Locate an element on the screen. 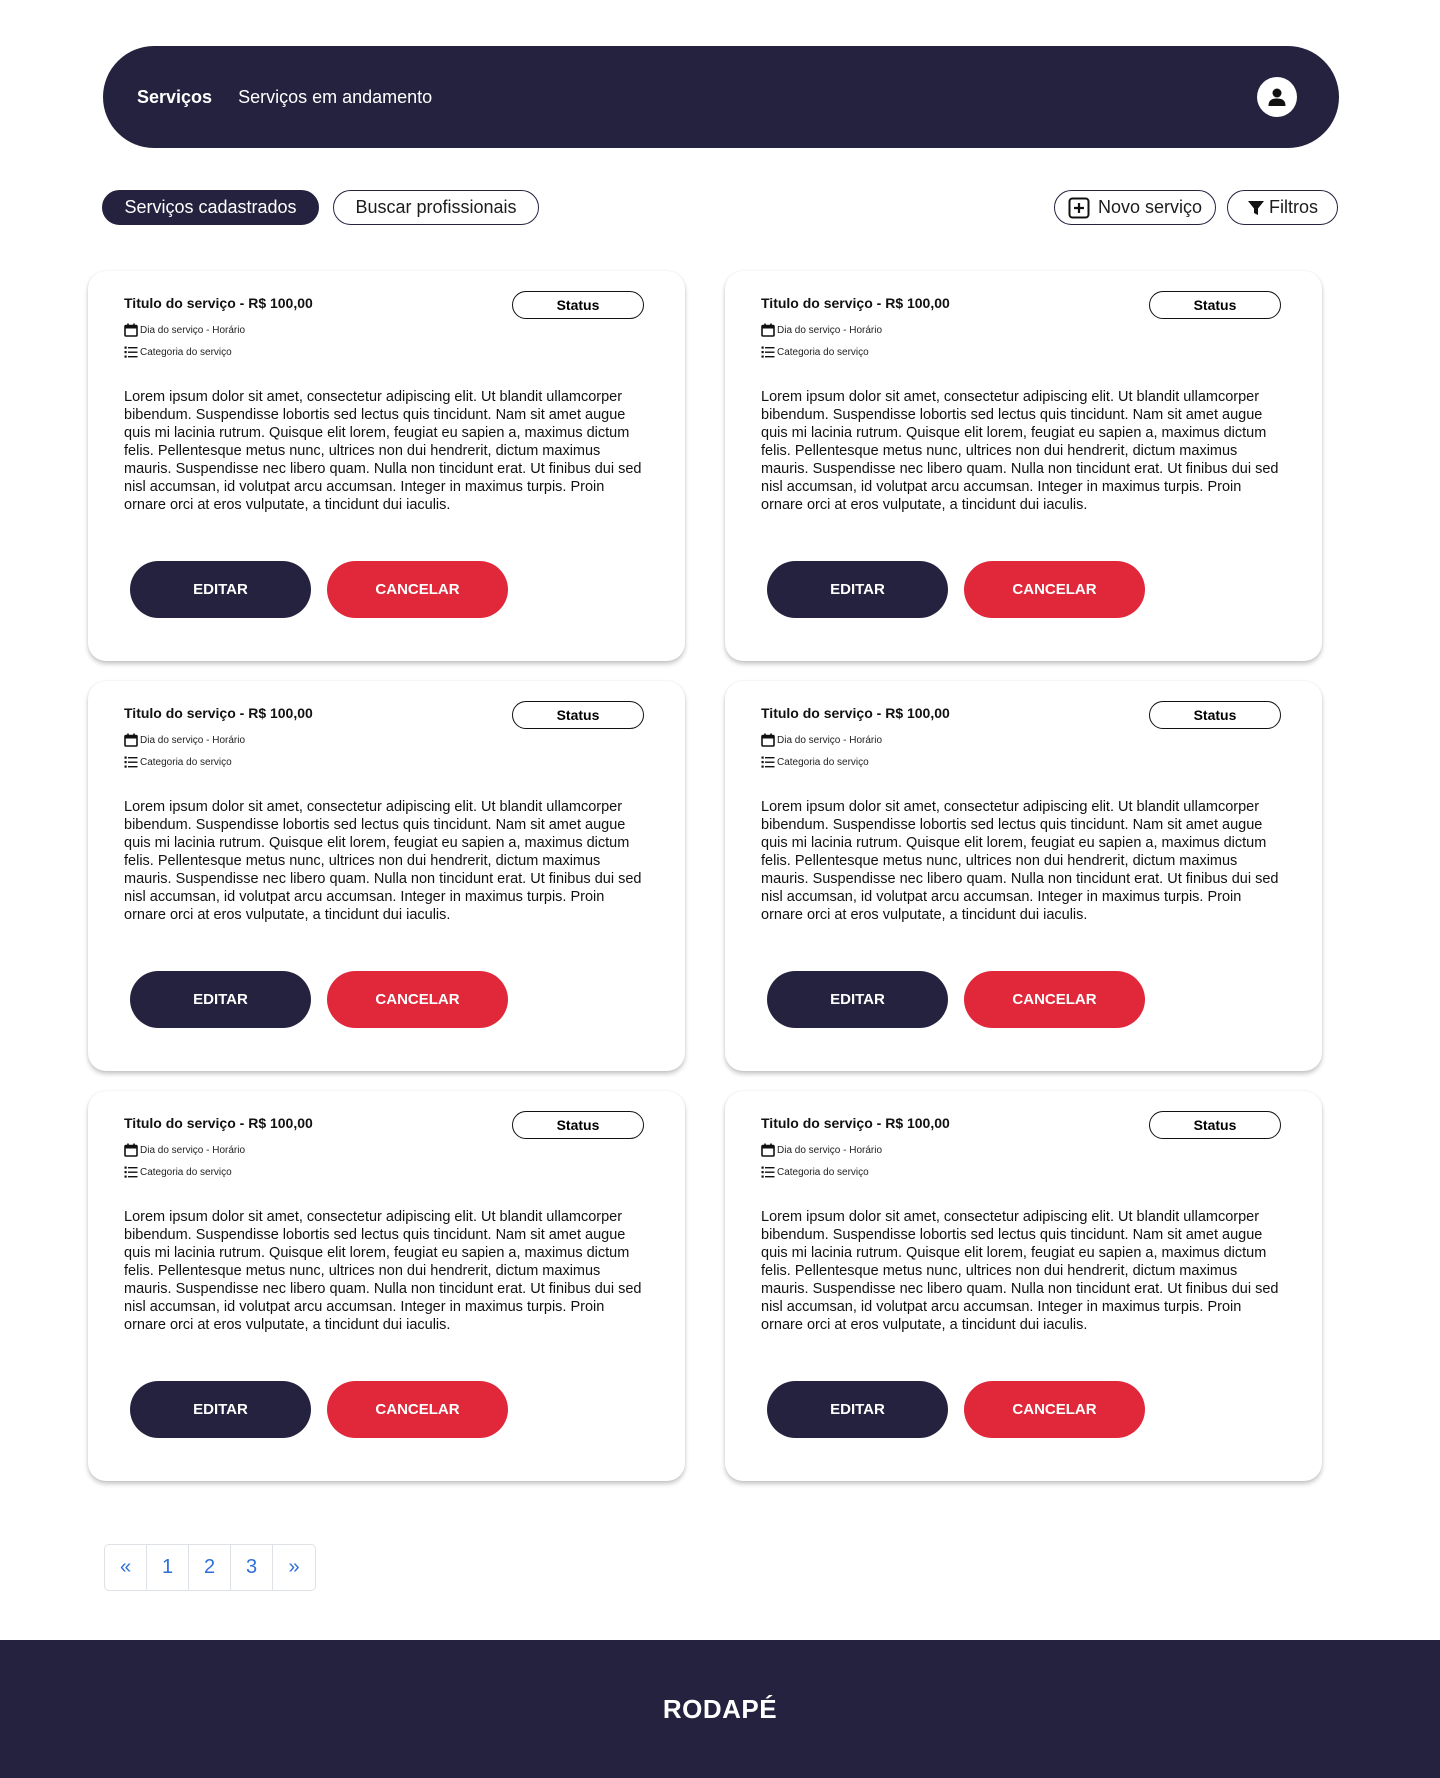 This screenshot has height=1778, width=1440. top-navbar: Serviços Serviços em andamento is located at coordinates (721, 97).